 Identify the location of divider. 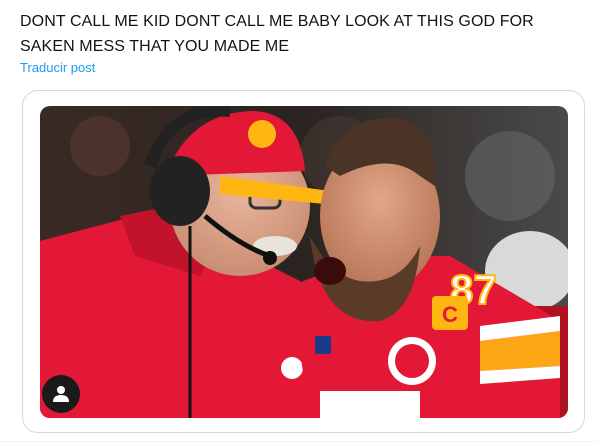
(299, 441).